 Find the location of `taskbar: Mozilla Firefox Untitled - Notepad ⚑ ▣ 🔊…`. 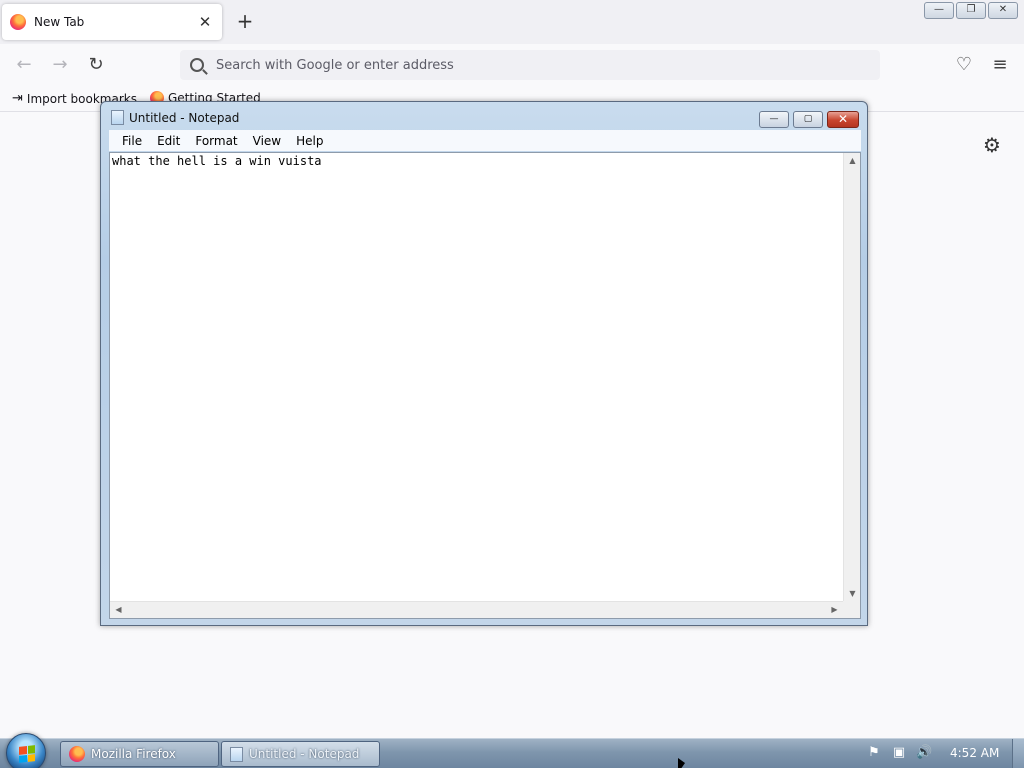

taskbar: Mozilla Firefox Untitled - Notepad ⚑ ▣ 🔊… is located at coordinates (512, 750).